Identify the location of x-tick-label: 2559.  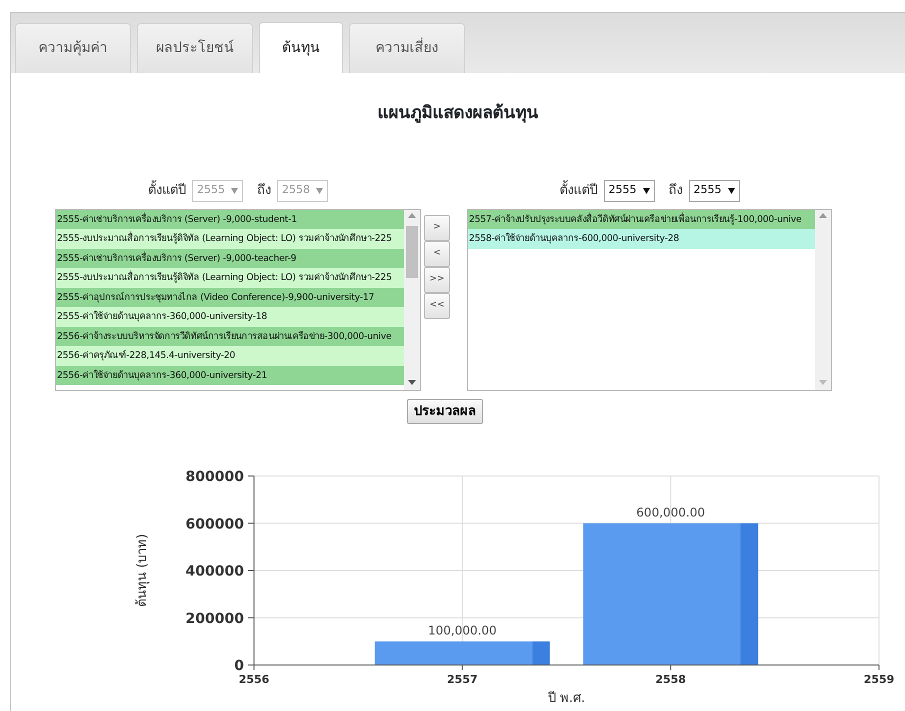
(879, 679).